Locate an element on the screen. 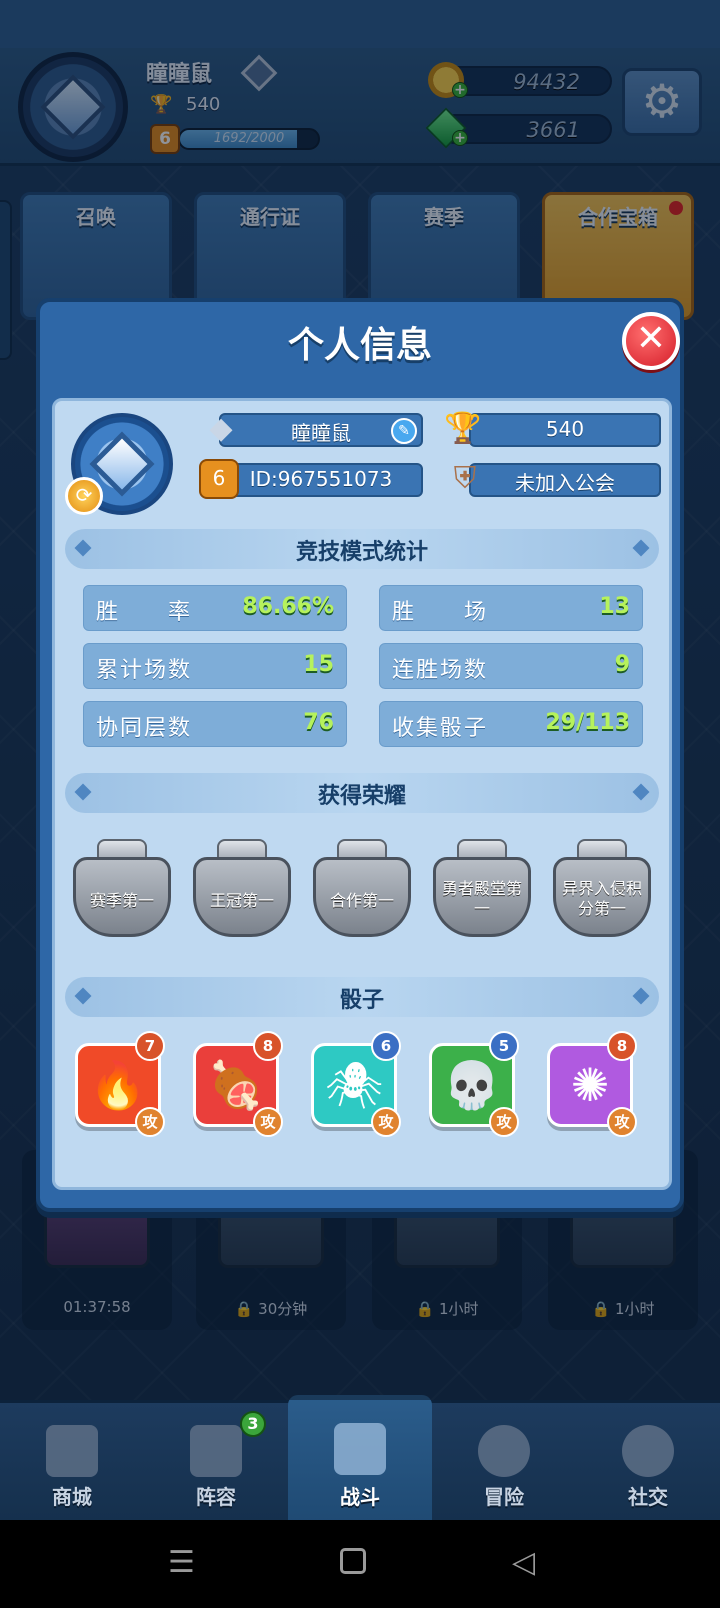 The height and width of the screenshot is (1608, 720). dice-level-badge: 7 is located at coordinates (150, 1046).